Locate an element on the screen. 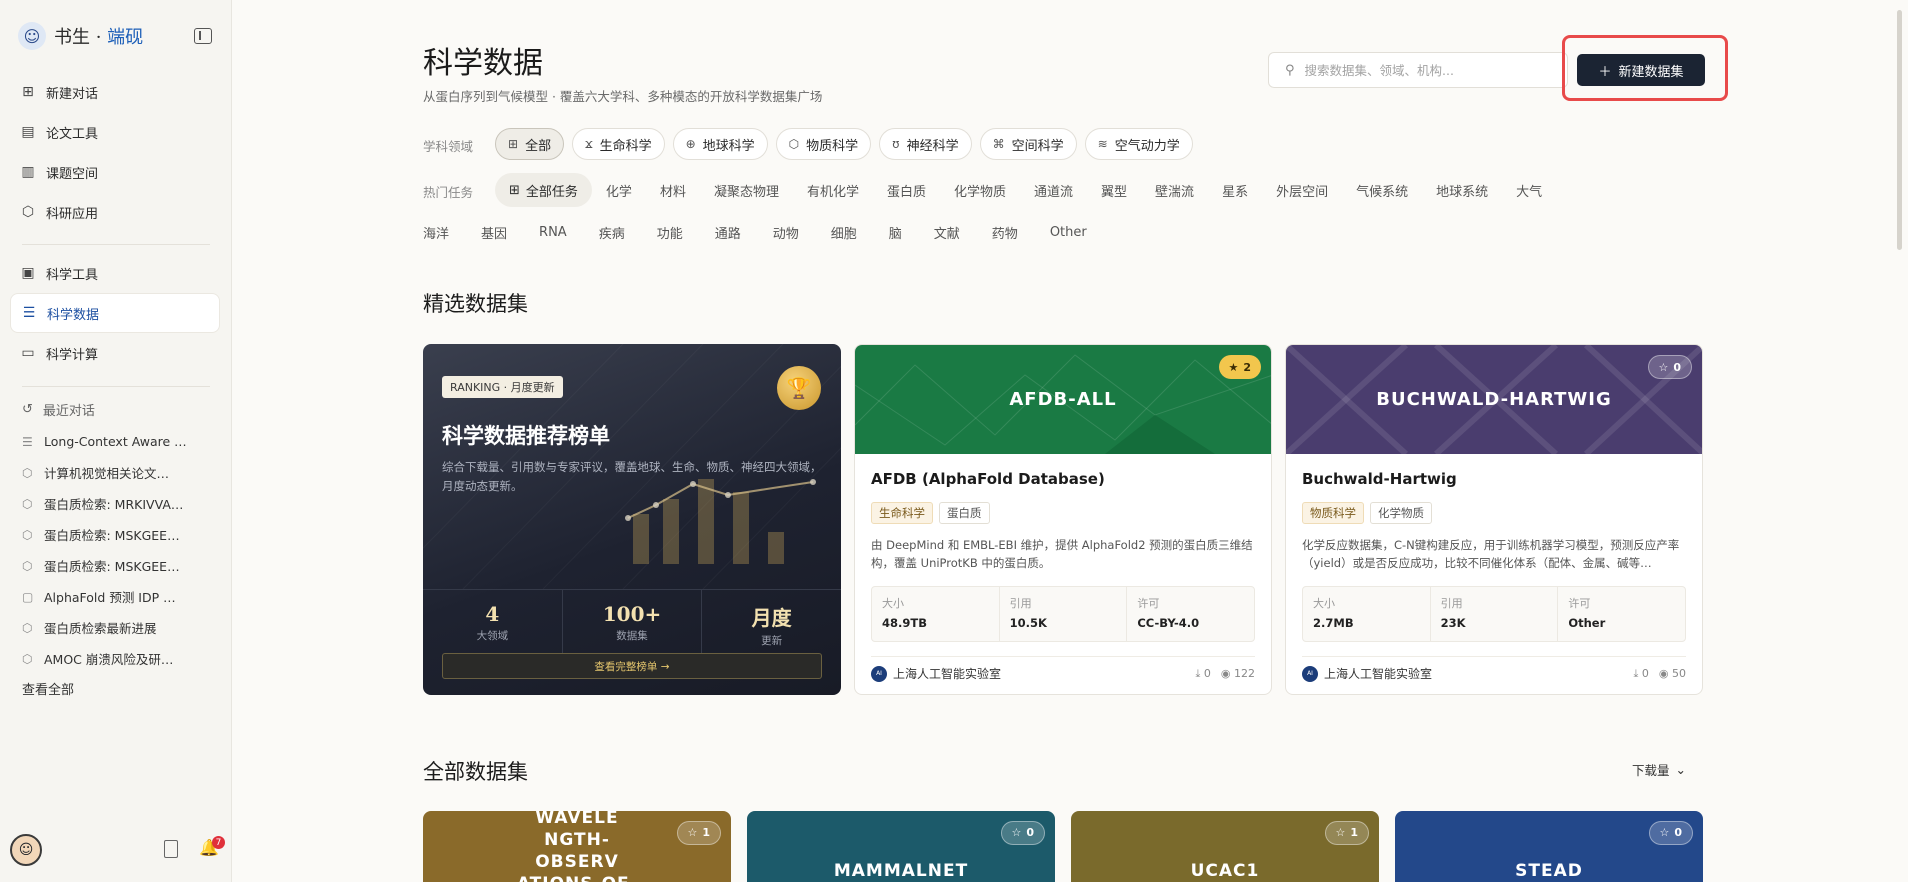 Image resolution: width=1908 pixels, height=882 pixels. domain-filter-label: 学科领域 is located at coordinates (448, 146).